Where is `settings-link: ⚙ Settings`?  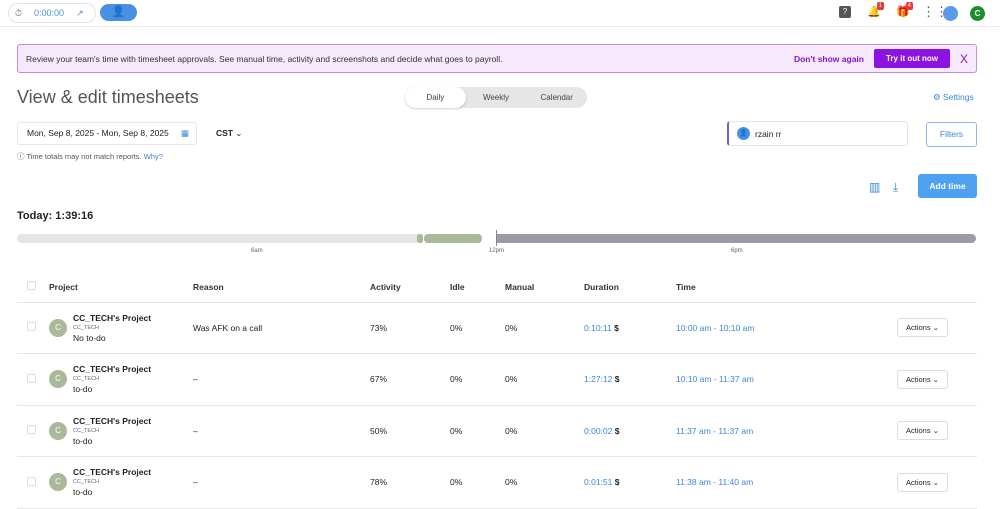 settings-link: ⚙ Settings is located at coordinates (953, 97).